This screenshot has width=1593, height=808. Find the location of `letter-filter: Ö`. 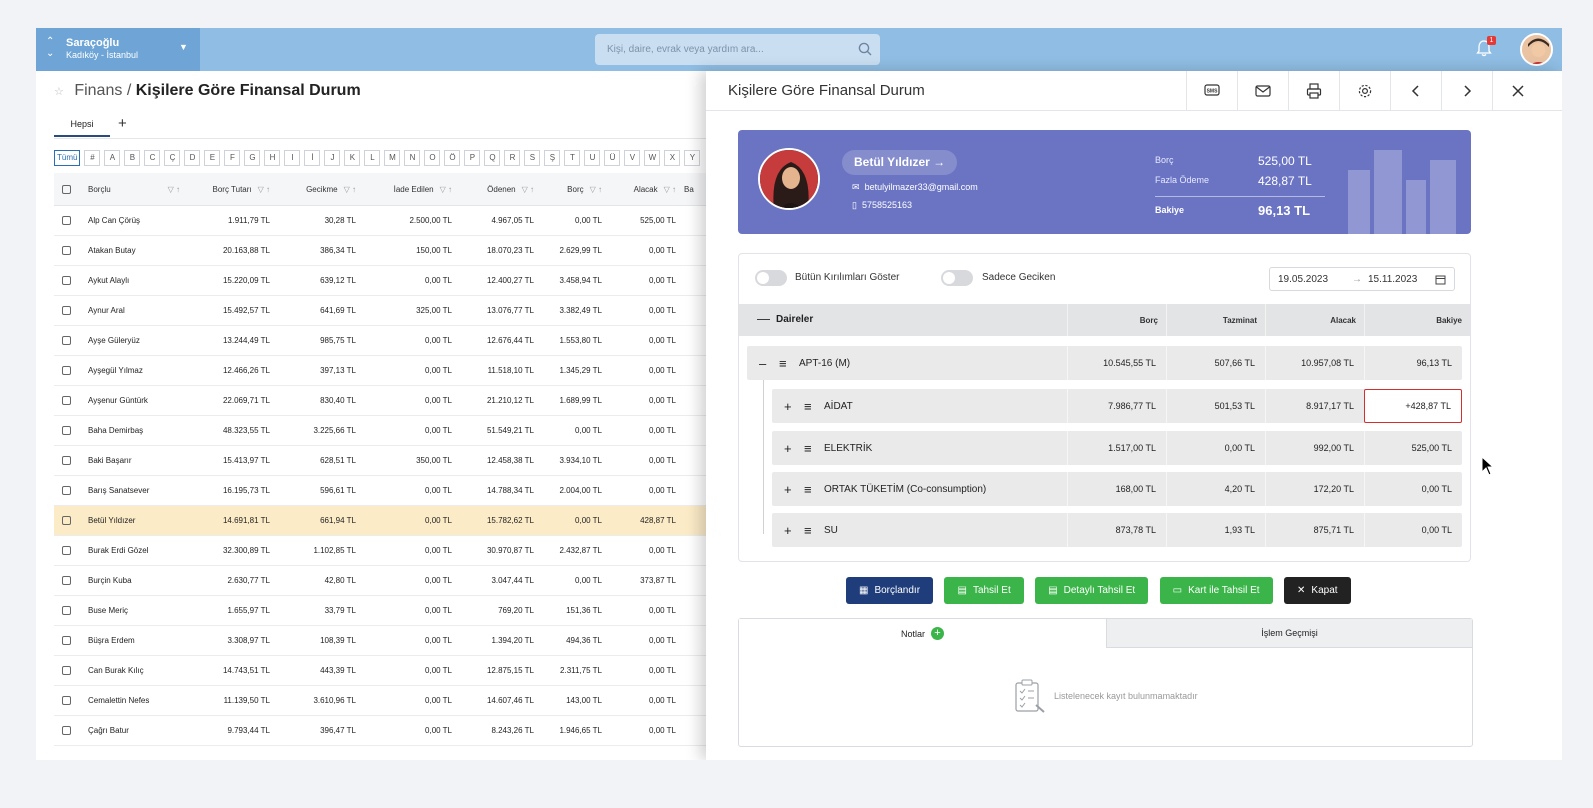

letter-filter: Ö is located at coordinates (452, 158).